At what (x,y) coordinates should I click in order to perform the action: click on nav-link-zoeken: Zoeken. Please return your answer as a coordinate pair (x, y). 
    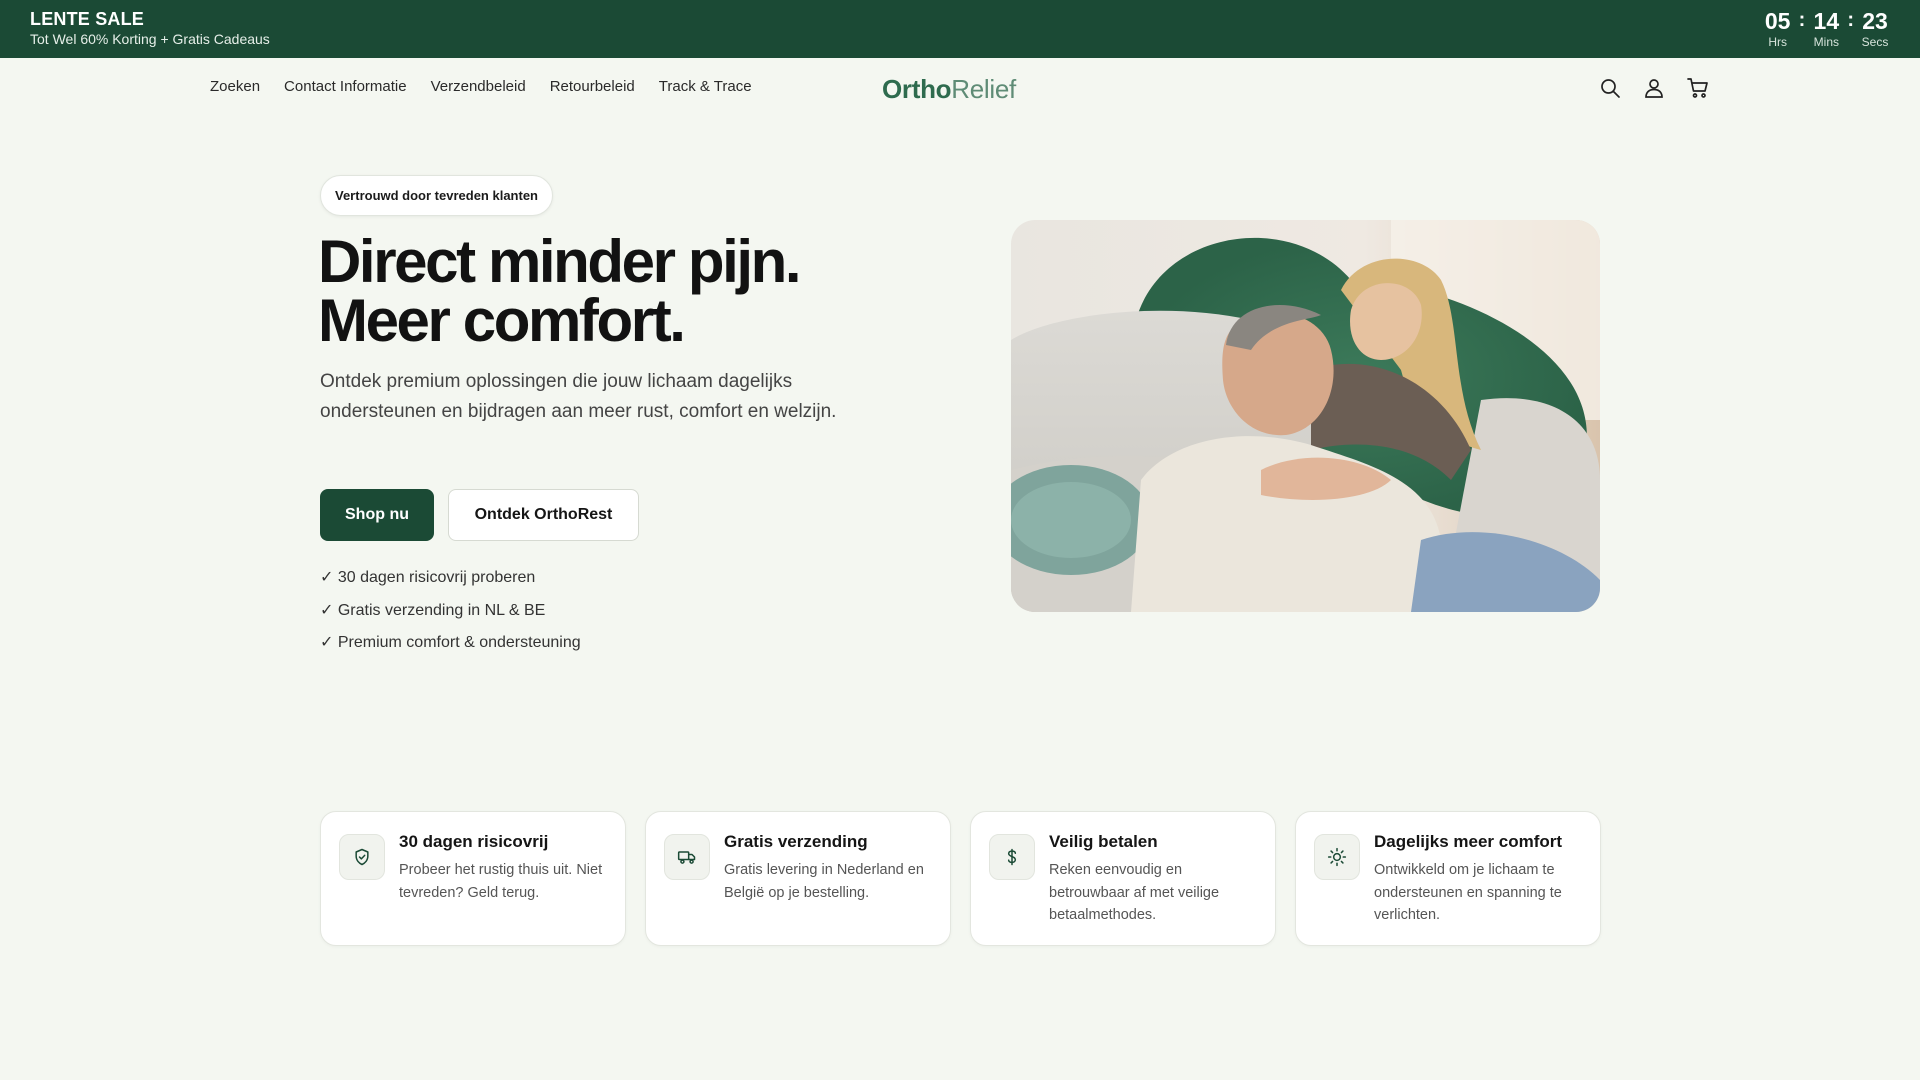
    Looking at the image, I should click on (235, 86).